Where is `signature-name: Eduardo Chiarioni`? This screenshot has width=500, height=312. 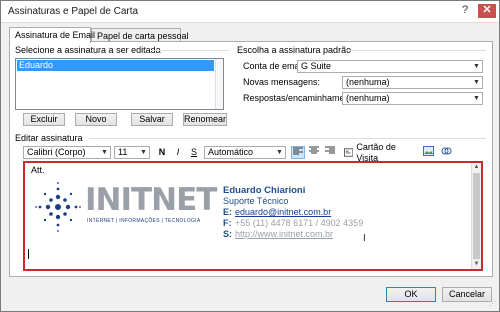 signature-name: Eduardo Chiarioni is located at coordinates (264, 190).